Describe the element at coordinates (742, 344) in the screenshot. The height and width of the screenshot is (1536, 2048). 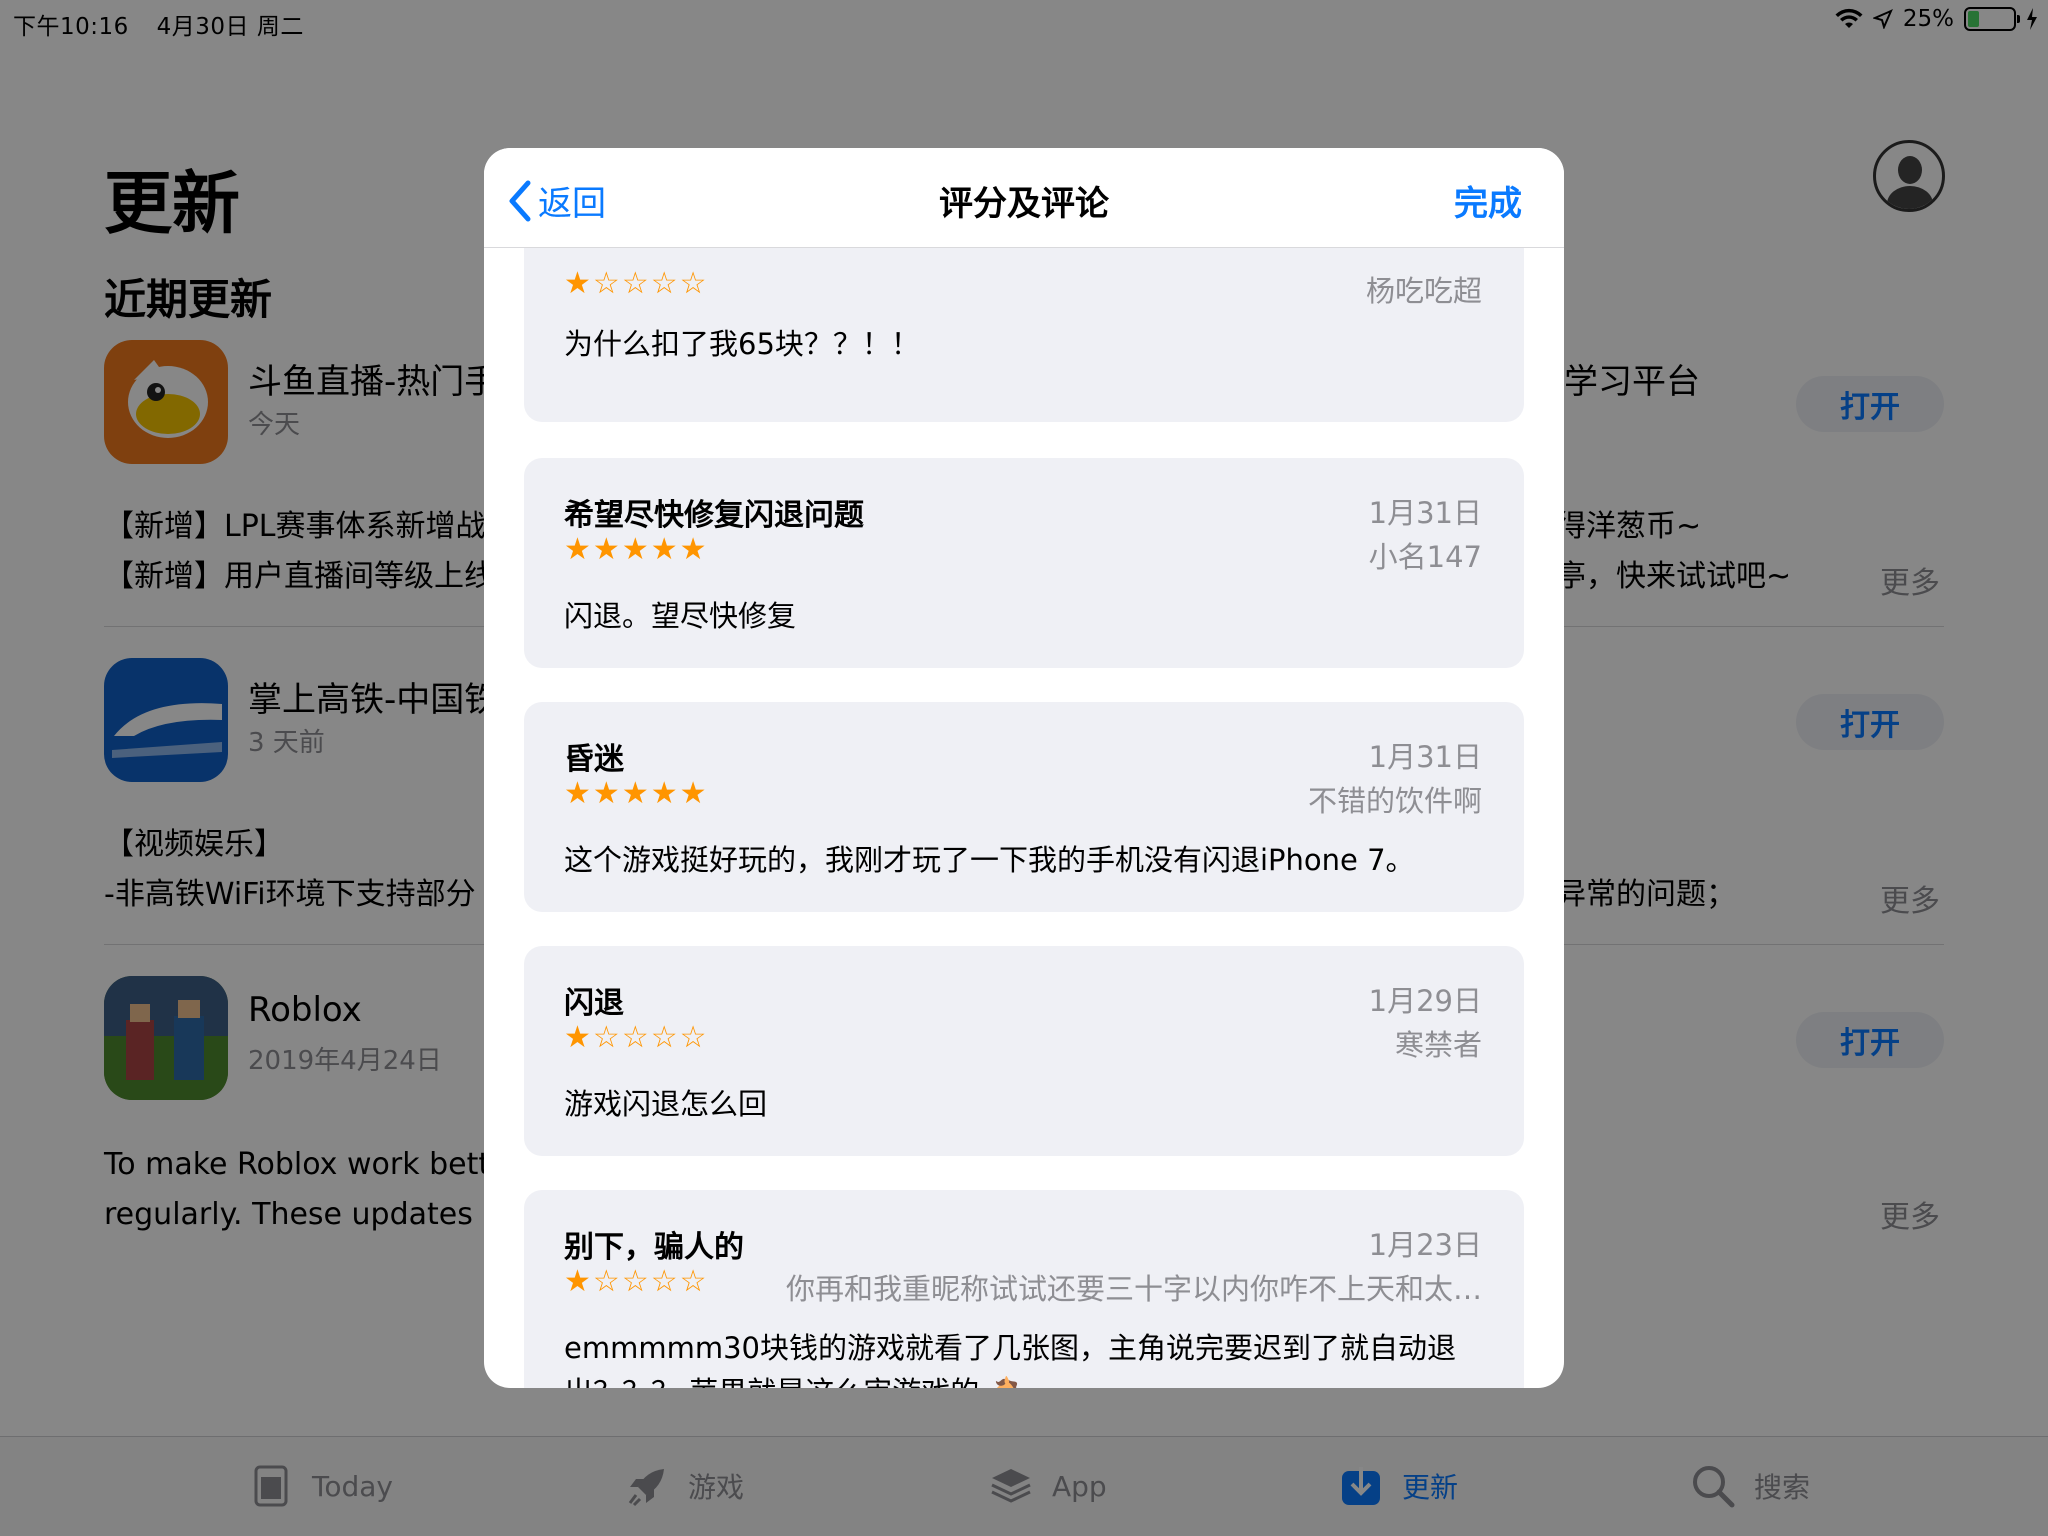
I see `review-body: 为什么扣了我65块？？！！` at that location.